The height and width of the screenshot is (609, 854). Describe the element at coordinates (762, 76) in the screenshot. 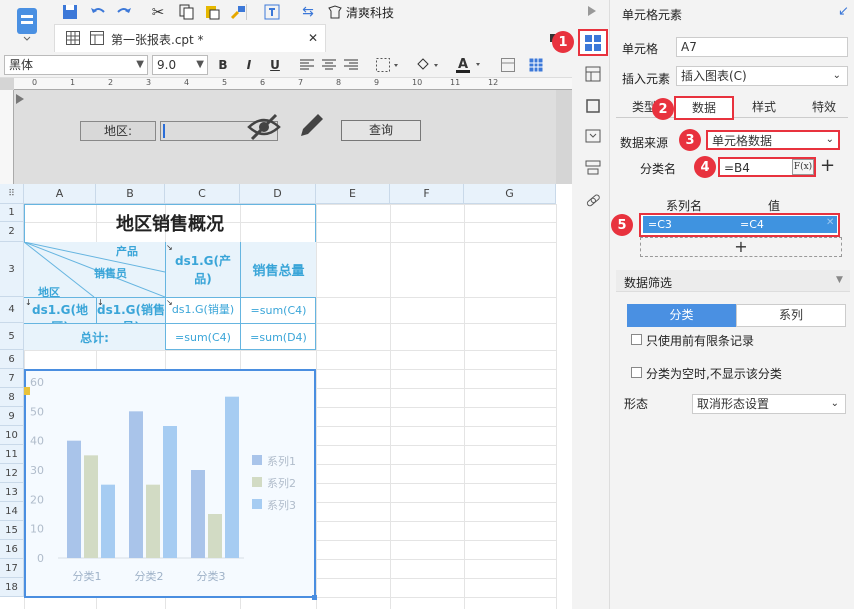

I see `insert-element-select: 插入图表(C) ⌄` at that location.